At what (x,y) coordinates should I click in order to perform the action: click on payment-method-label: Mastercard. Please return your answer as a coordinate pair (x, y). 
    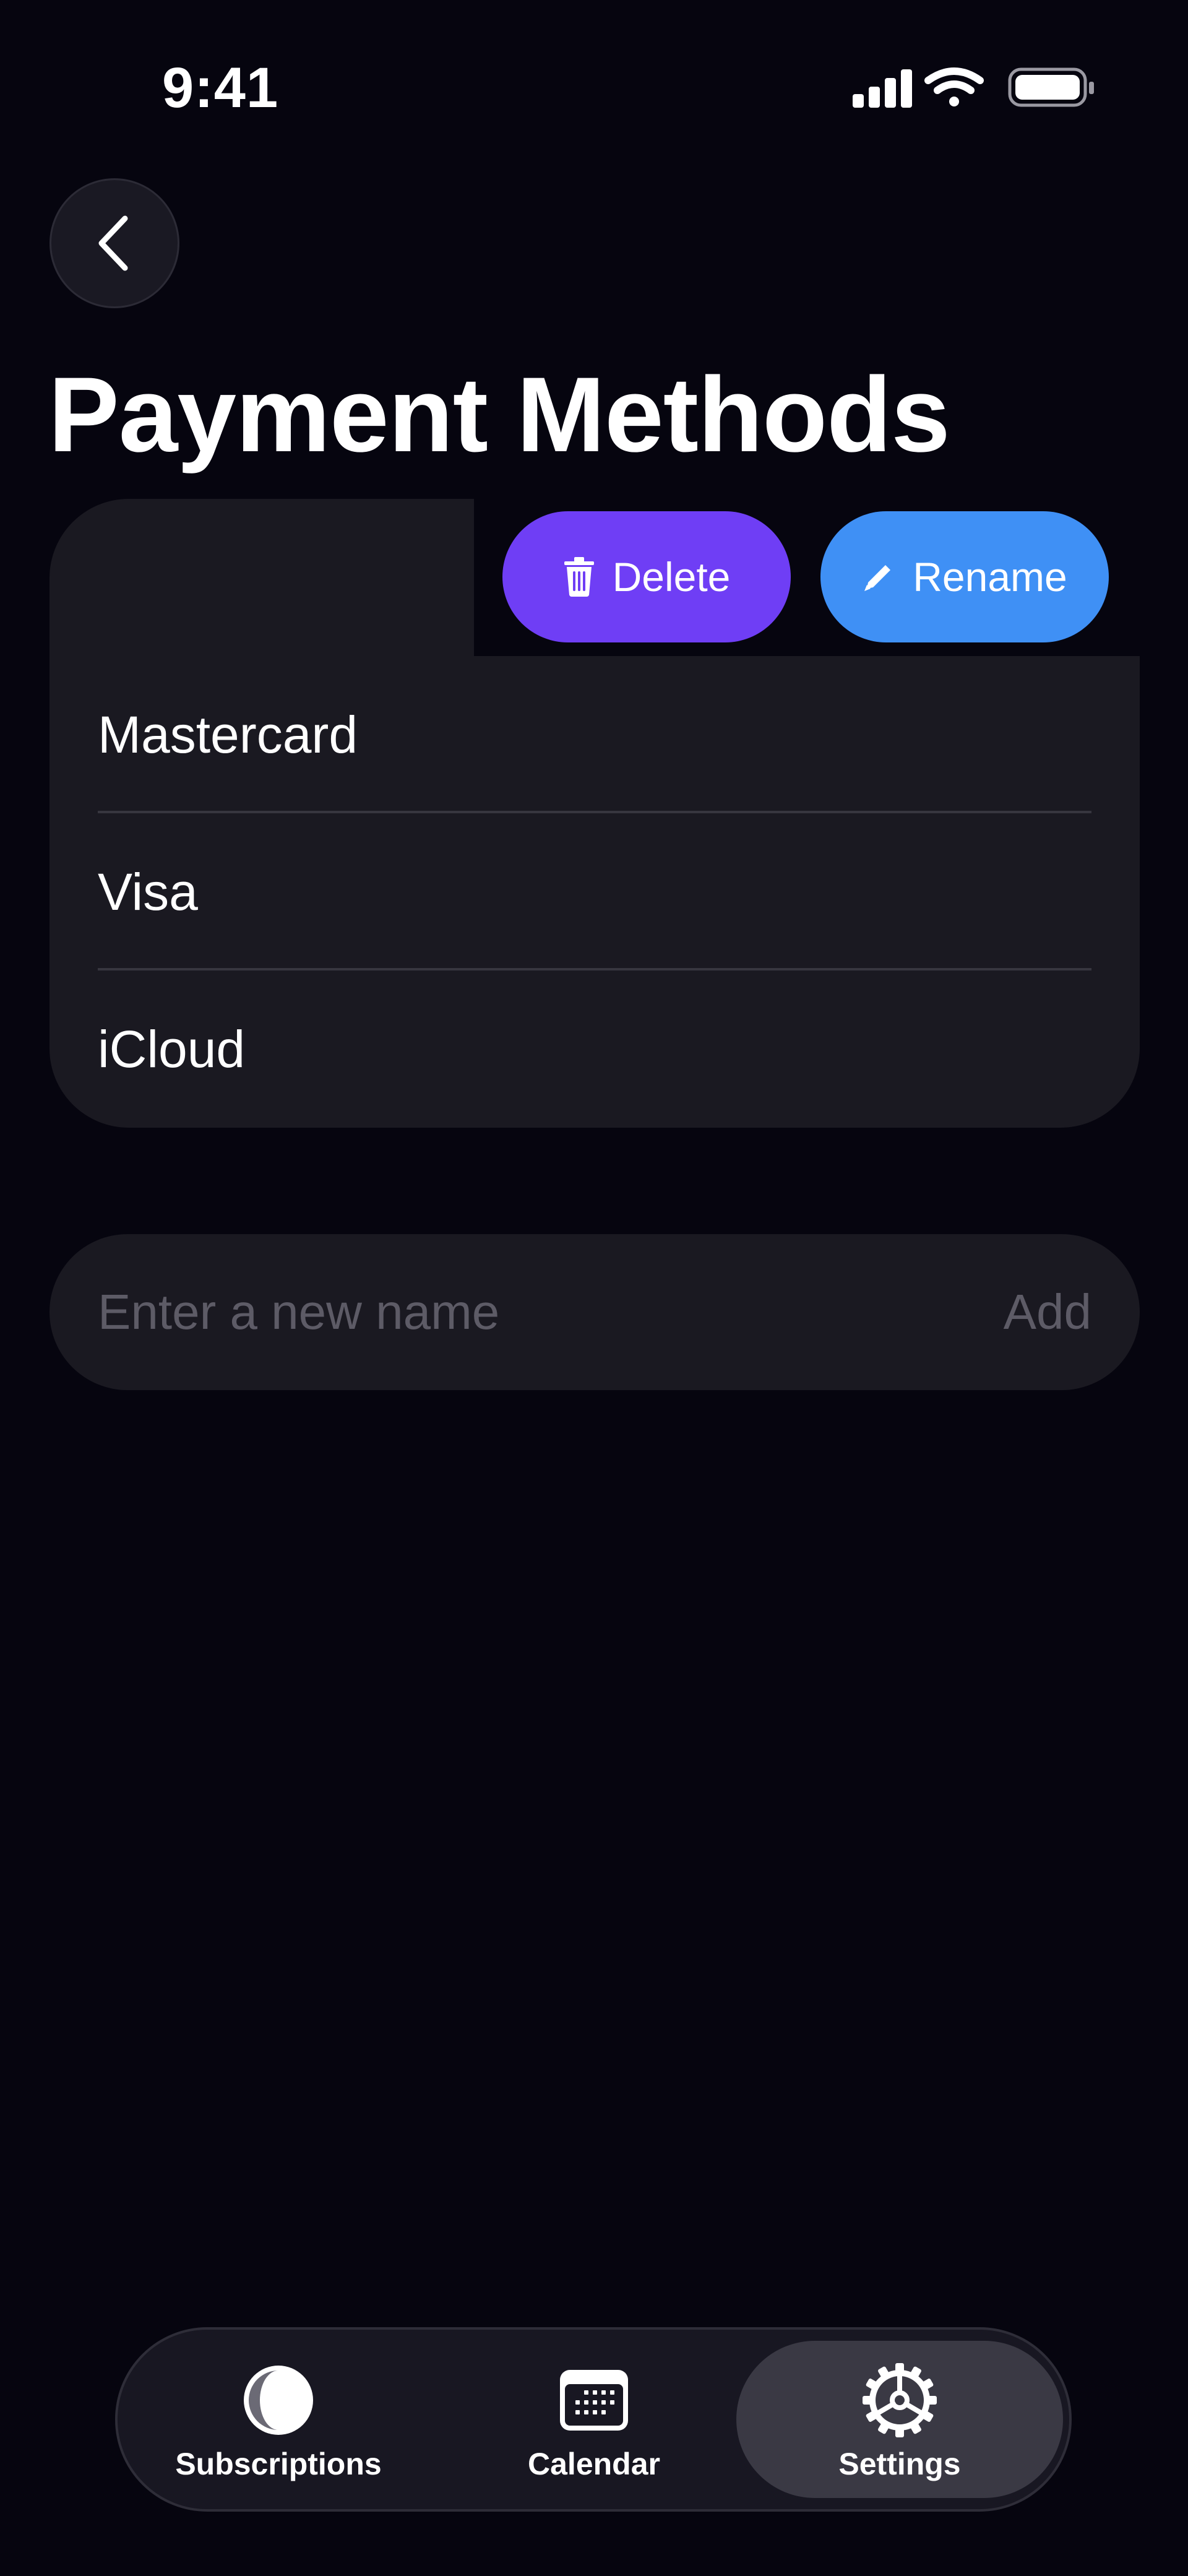
    Looking at the image, I should click on (228, 734).